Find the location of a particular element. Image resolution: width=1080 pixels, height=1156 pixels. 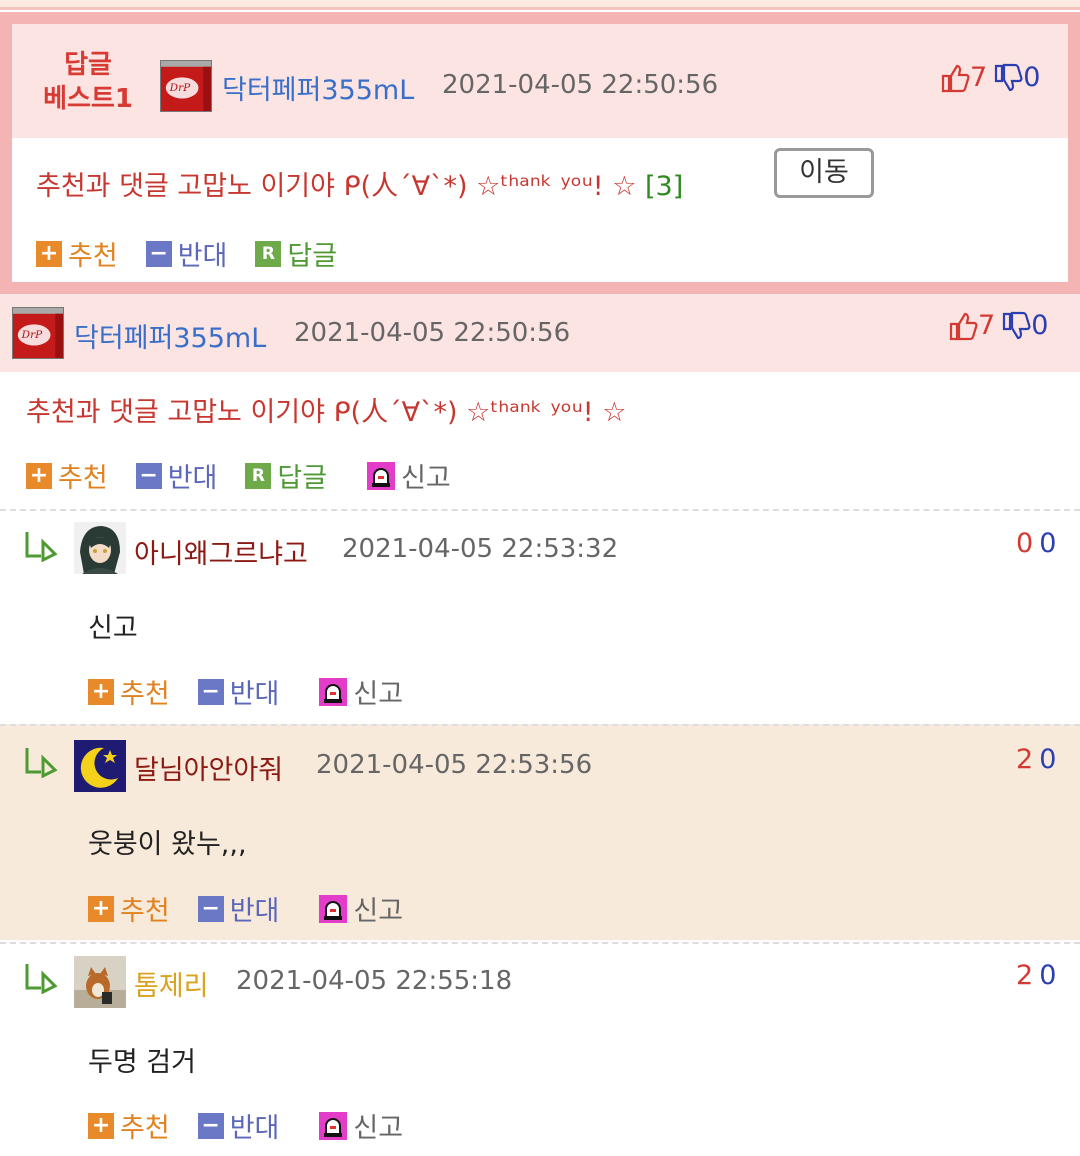

comment-datetime: 2021-04-05 22:55:18 is located at coordinates (374, 981).